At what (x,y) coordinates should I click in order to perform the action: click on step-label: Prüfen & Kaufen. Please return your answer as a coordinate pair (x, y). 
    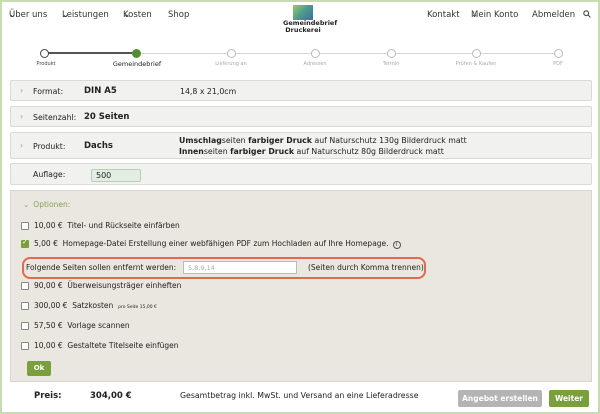
    Looking at the image, I should click on (476, 64).